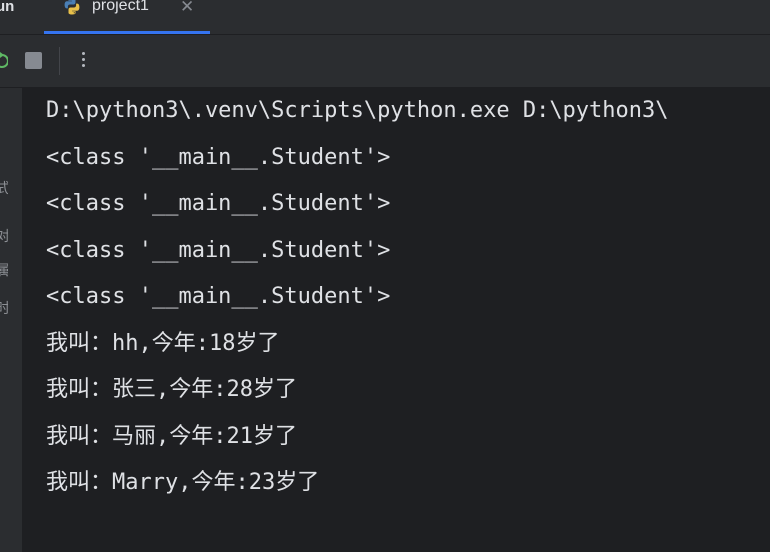 The image size is (770, 552). Describe the element at coordinates (127, 32) in the screenshot. I see `active-tab-indicator` at that location.